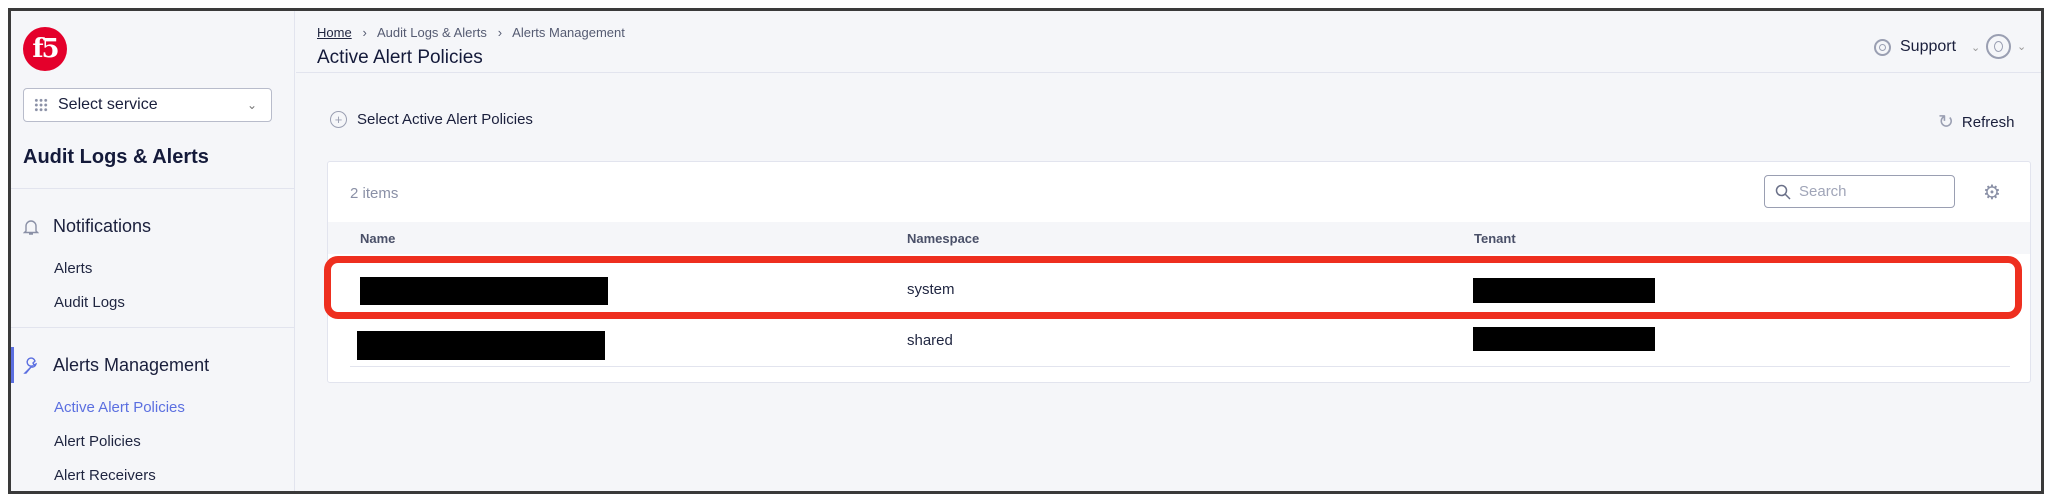  Describe the element at coordinates (1927, 47) in the screenshot. I see `support-menu: Support ⌄` at that location.